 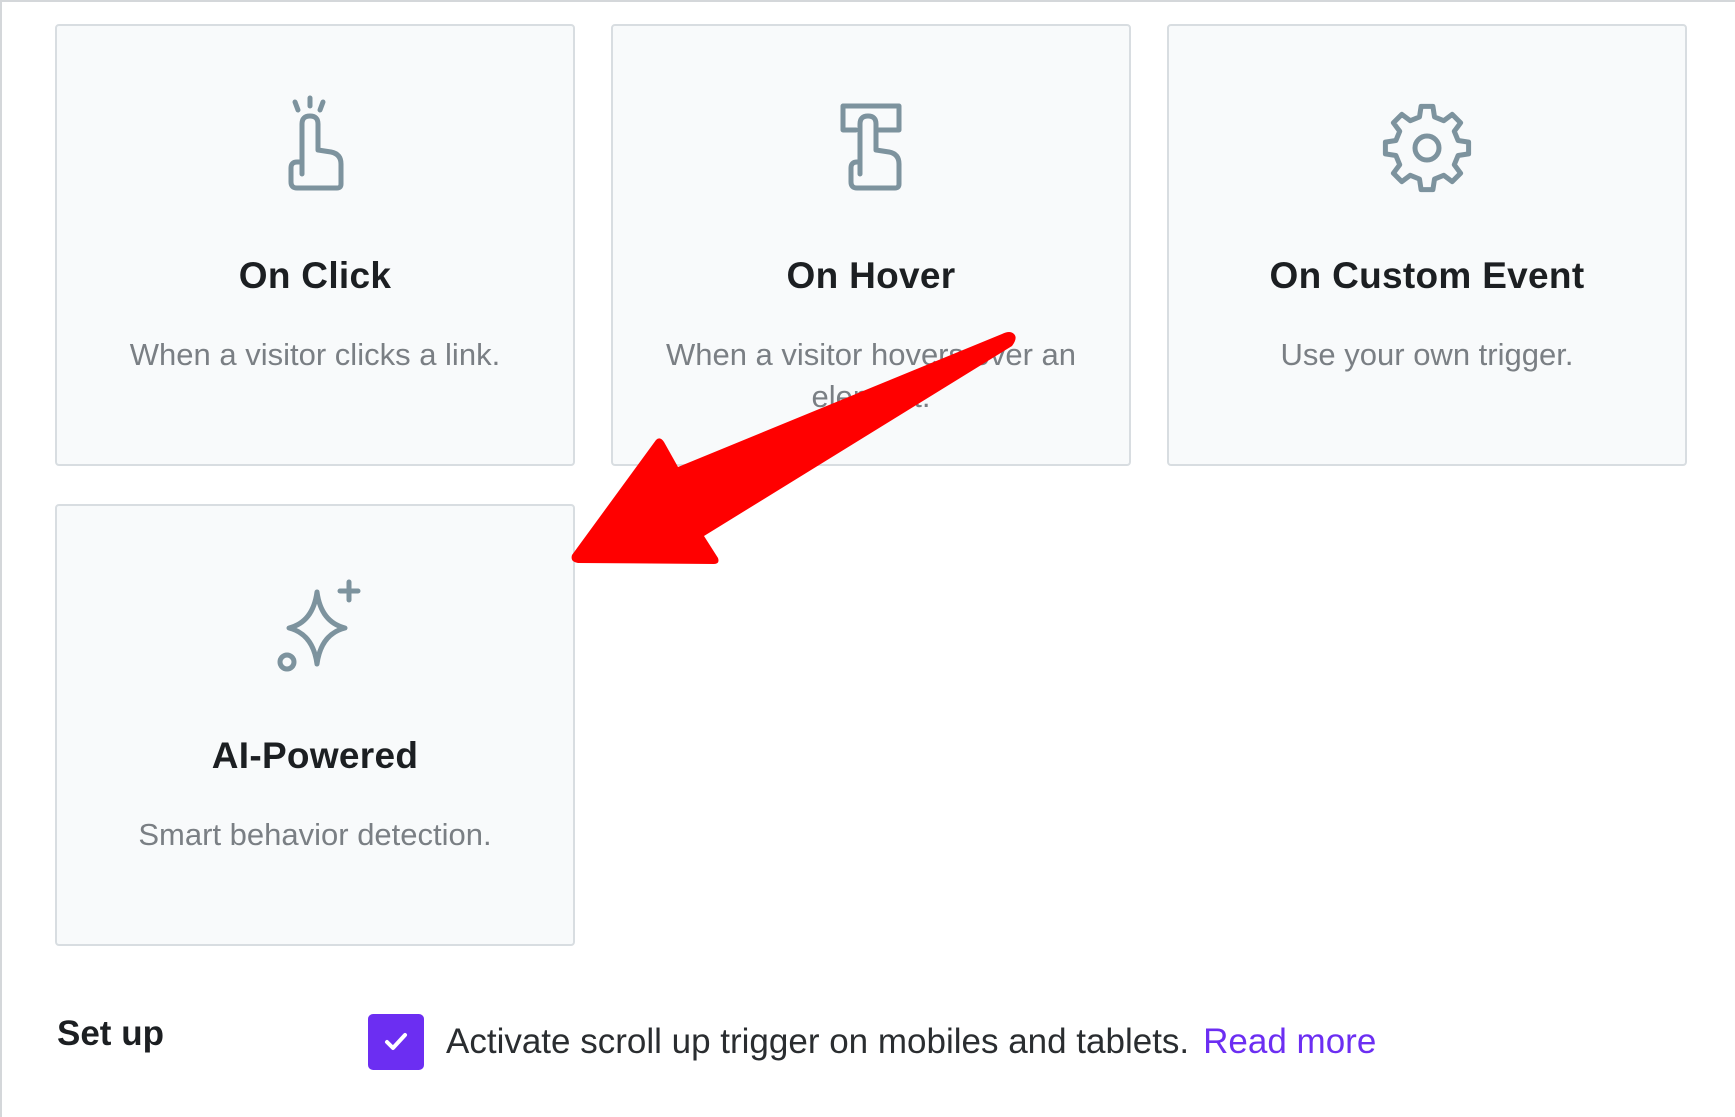 I want to click on card-title: On Click, so click(x=315, y=275).